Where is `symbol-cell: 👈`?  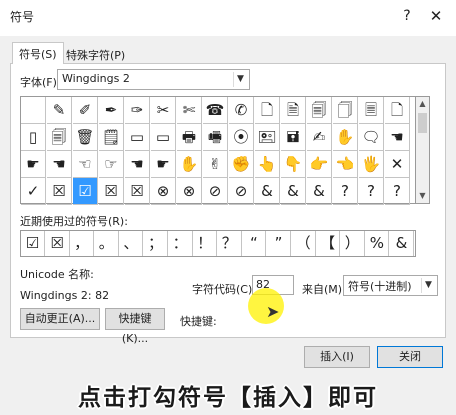
symbol-cell: 👈 is located at coordinates (345, 164).